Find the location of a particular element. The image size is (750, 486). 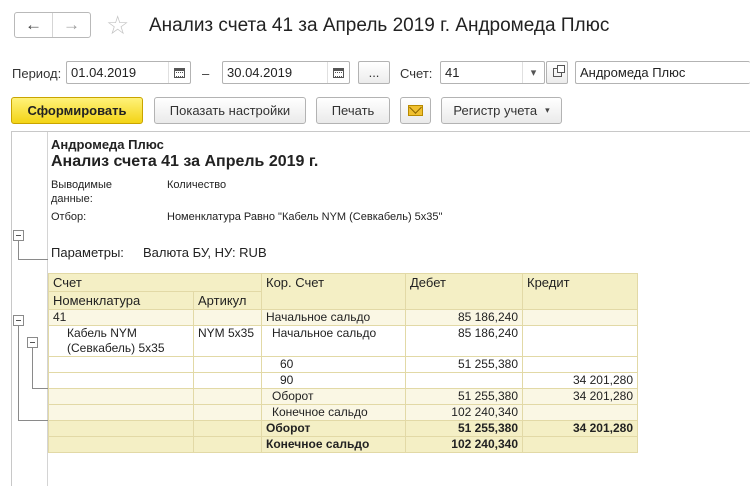

period-dash: – is located at coordinates (206, 73).